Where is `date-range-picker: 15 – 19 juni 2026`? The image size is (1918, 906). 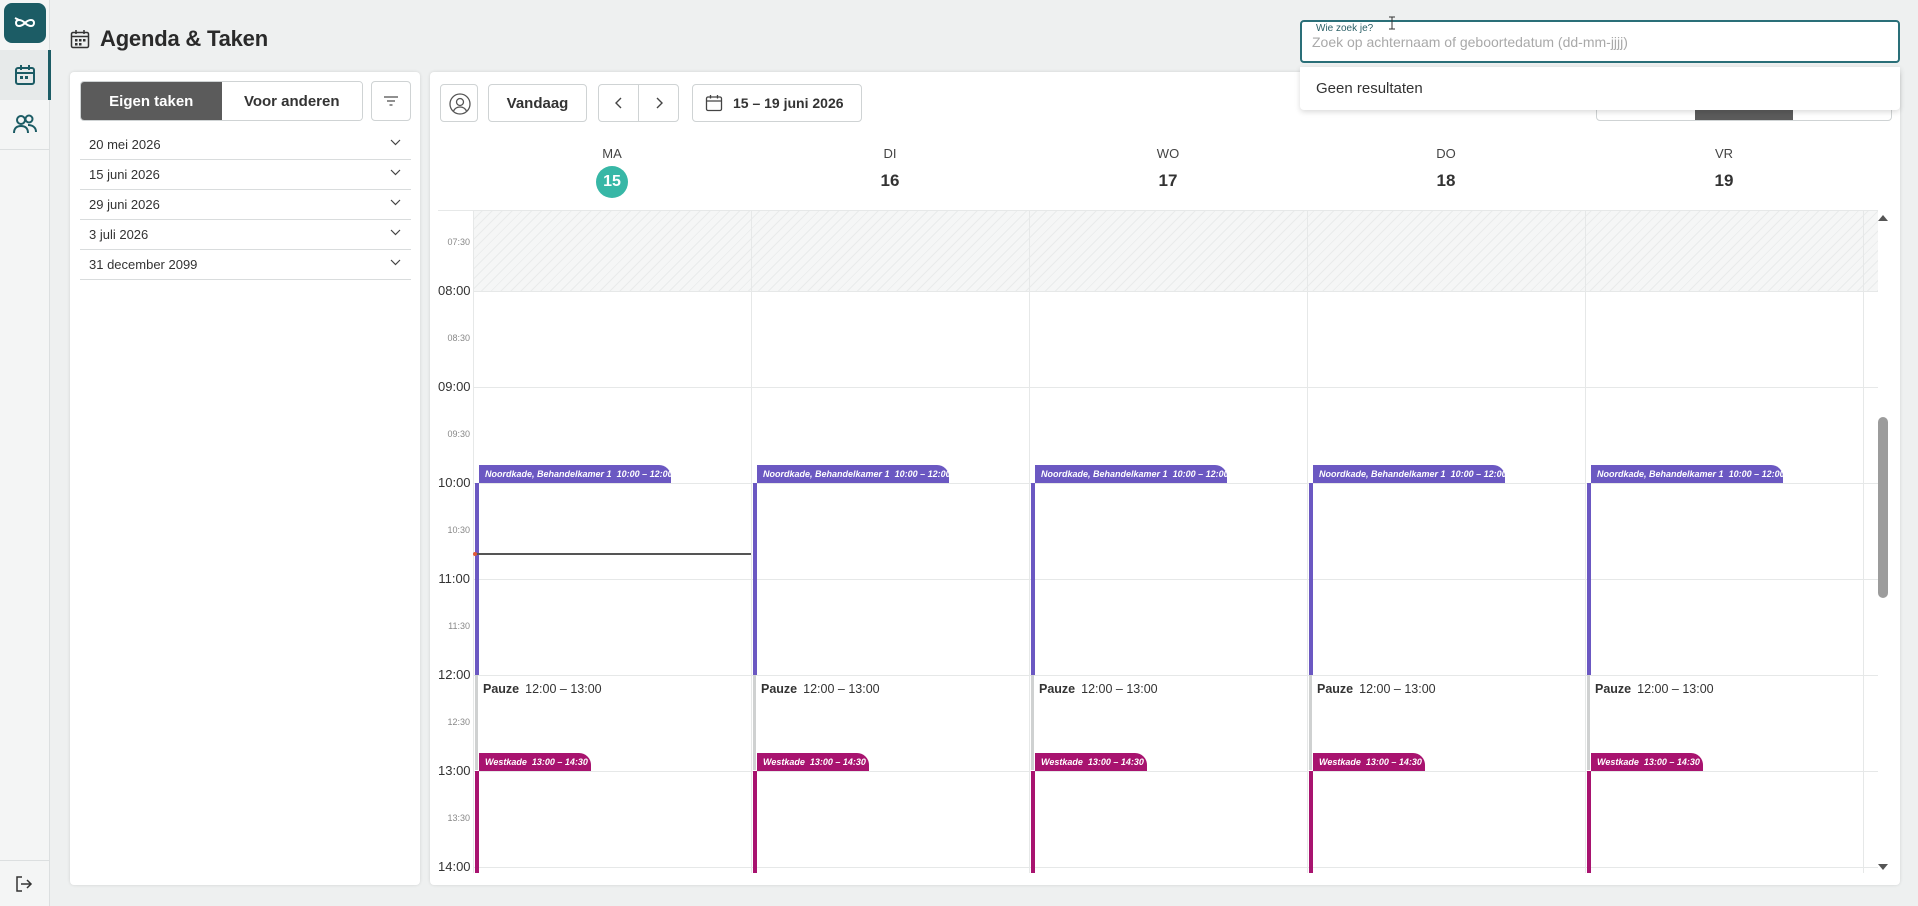
date-range-picker: 15 – 19 juni 2026 is located at coordinates (777, 103).